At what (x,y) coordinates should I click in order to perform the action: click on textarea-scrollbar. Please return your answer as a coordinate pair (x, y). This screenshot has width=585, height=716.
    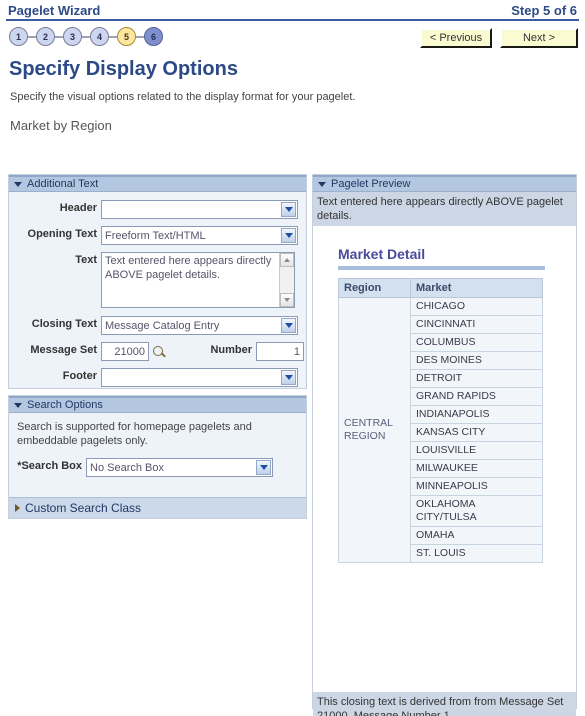
    Looking at the image, I should click on (286, 280).